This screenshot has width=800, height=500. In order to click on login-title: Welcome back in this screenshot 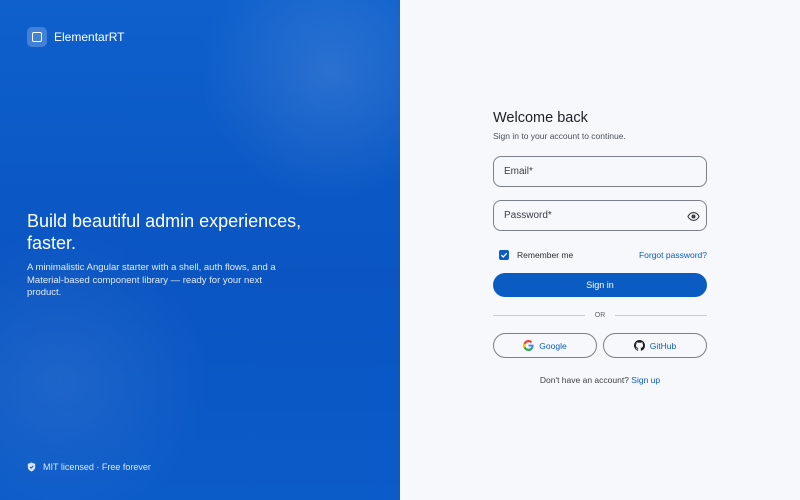, I will do `click(540, 118)`.